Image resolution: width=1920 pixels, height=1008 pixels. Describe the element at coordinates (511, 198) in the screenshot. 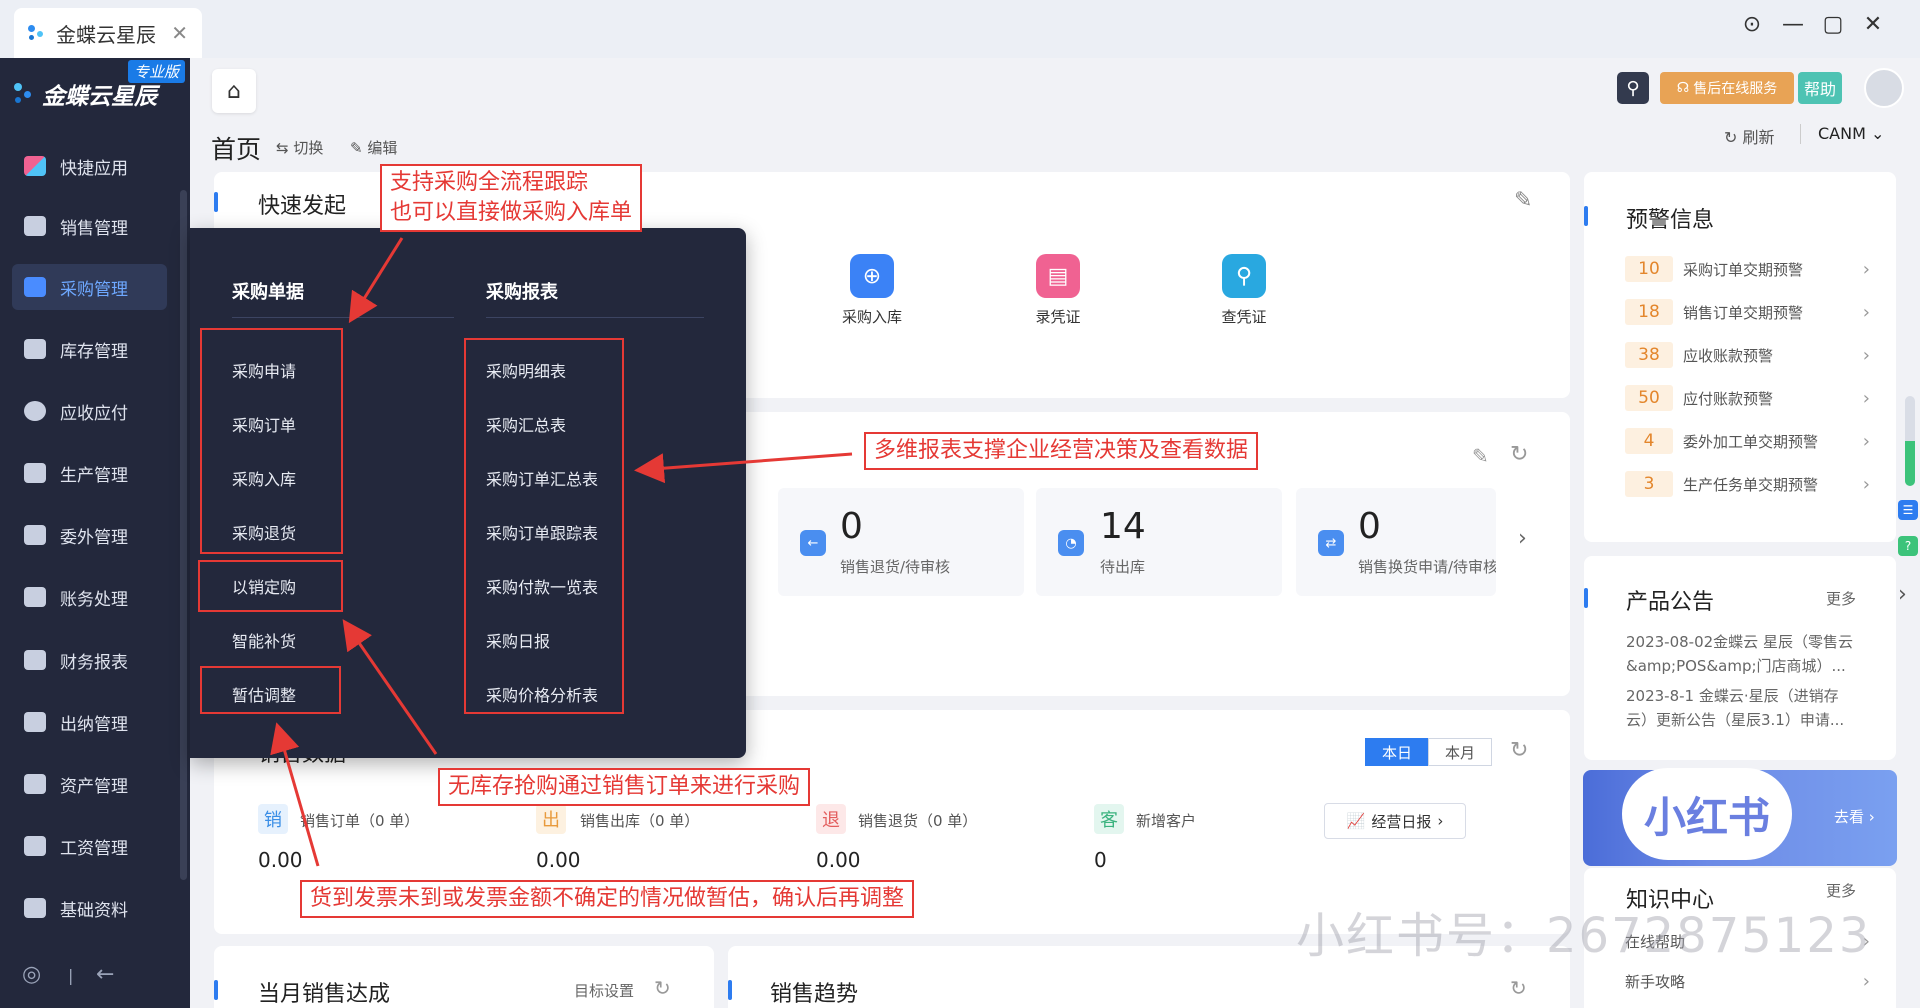

I see `annotation-callout: 支持采购全流程跟踪 也可以直接做采购入库单` at that location.